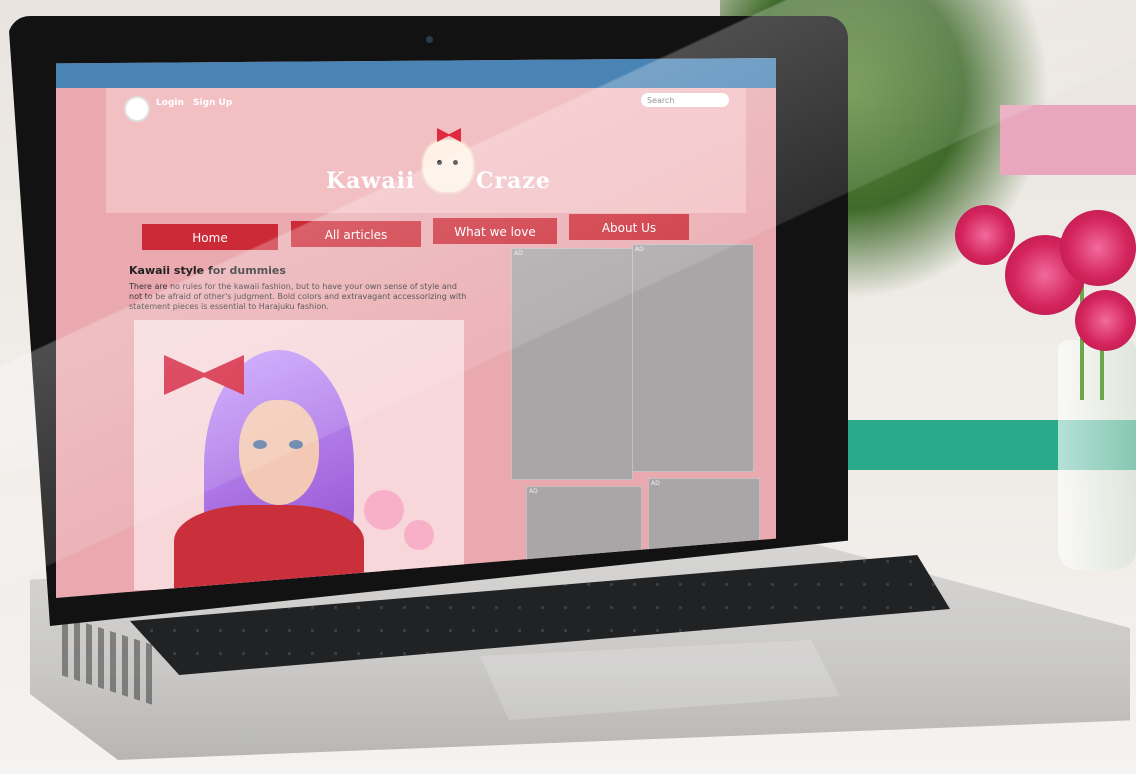 This screenshot has width=1136, height=774. What do you see at coordinates (212, 103) in the screenshot?
I see `signup-link: Sign Up` at bounding box center [212, 103].